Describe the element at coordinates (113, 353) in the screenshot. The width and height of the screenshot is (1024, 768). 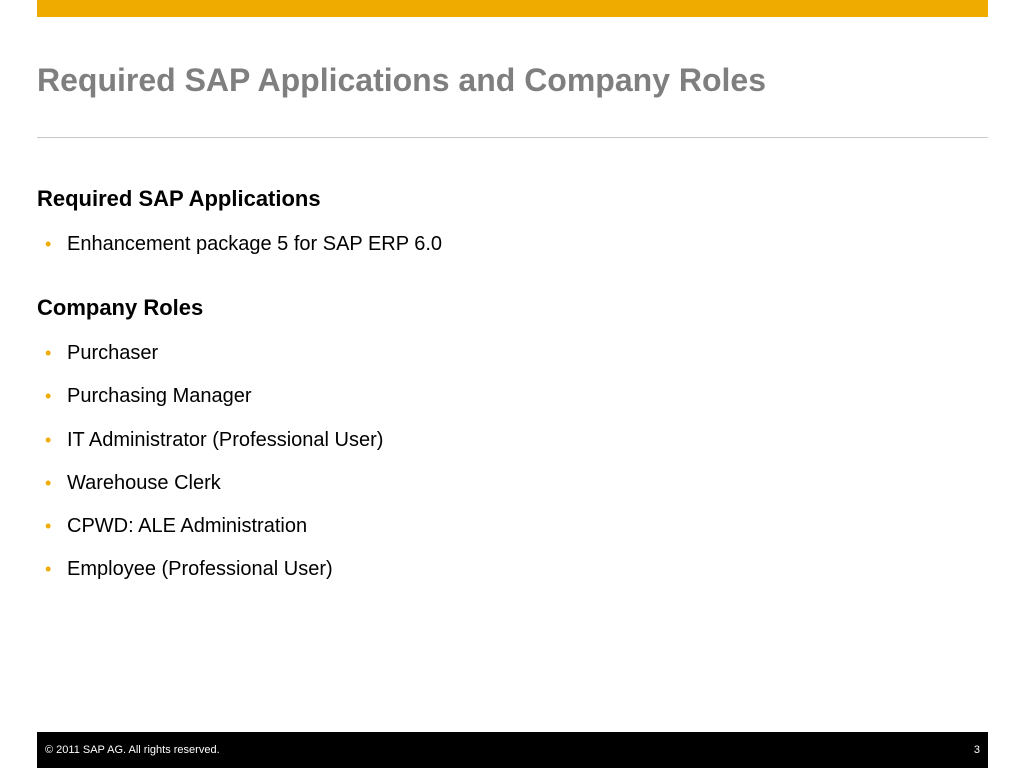
I see `list-item-text: Purchaser` at that location.